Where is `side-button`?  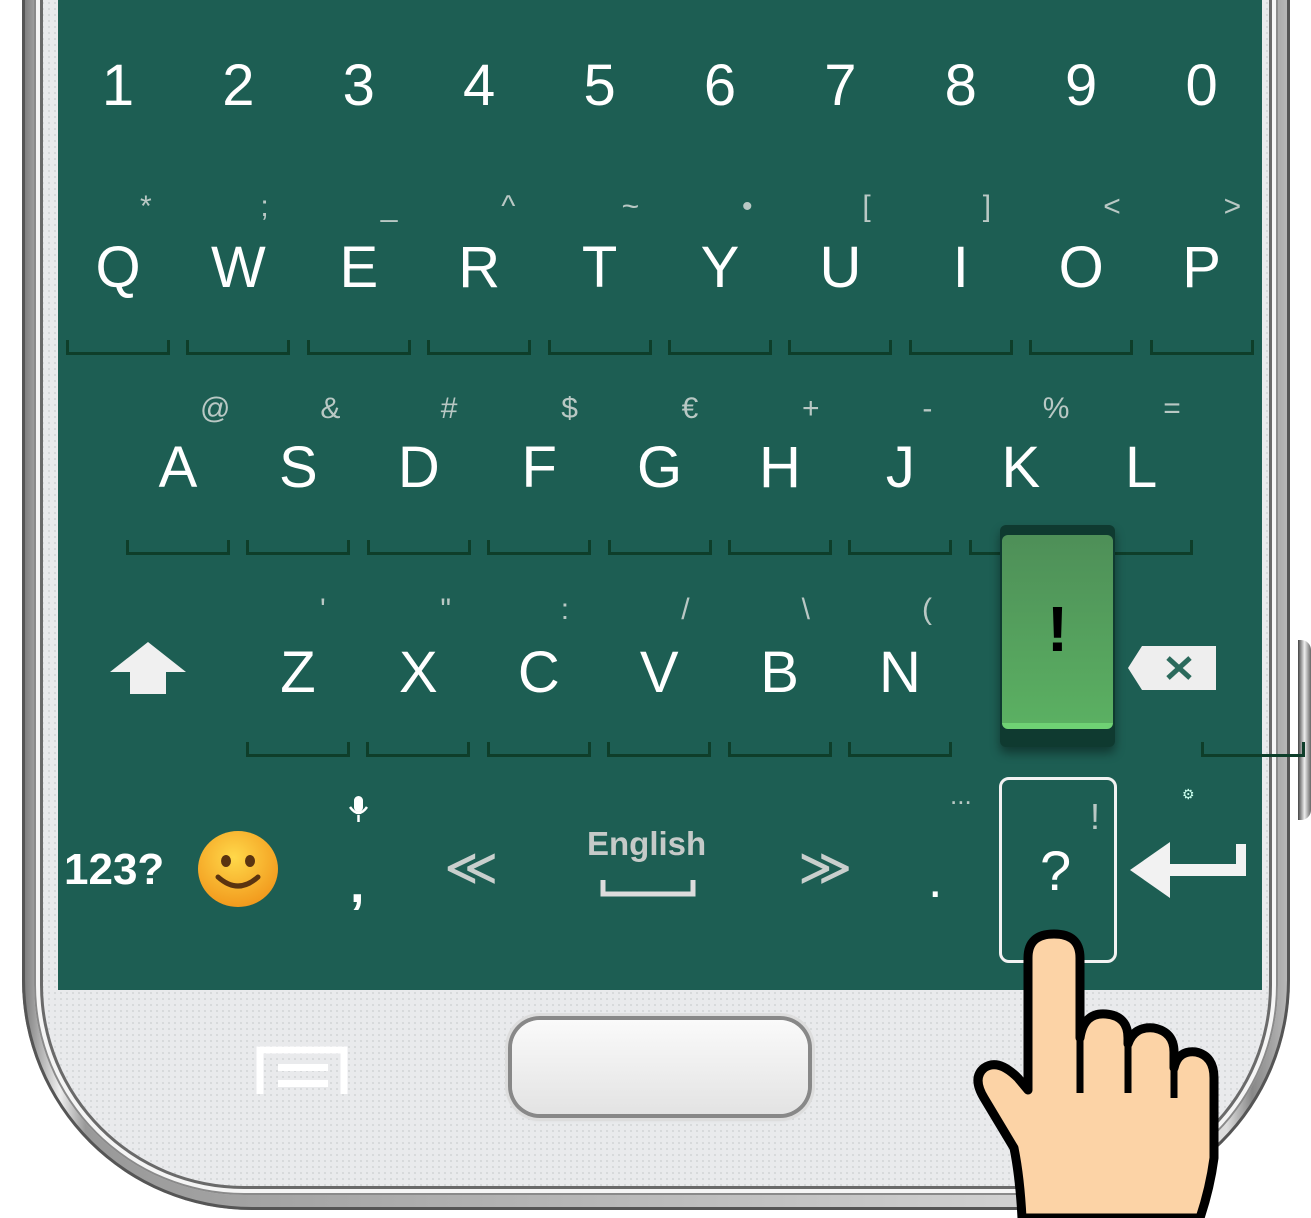 side-button is located at coordinates (1304, 730).